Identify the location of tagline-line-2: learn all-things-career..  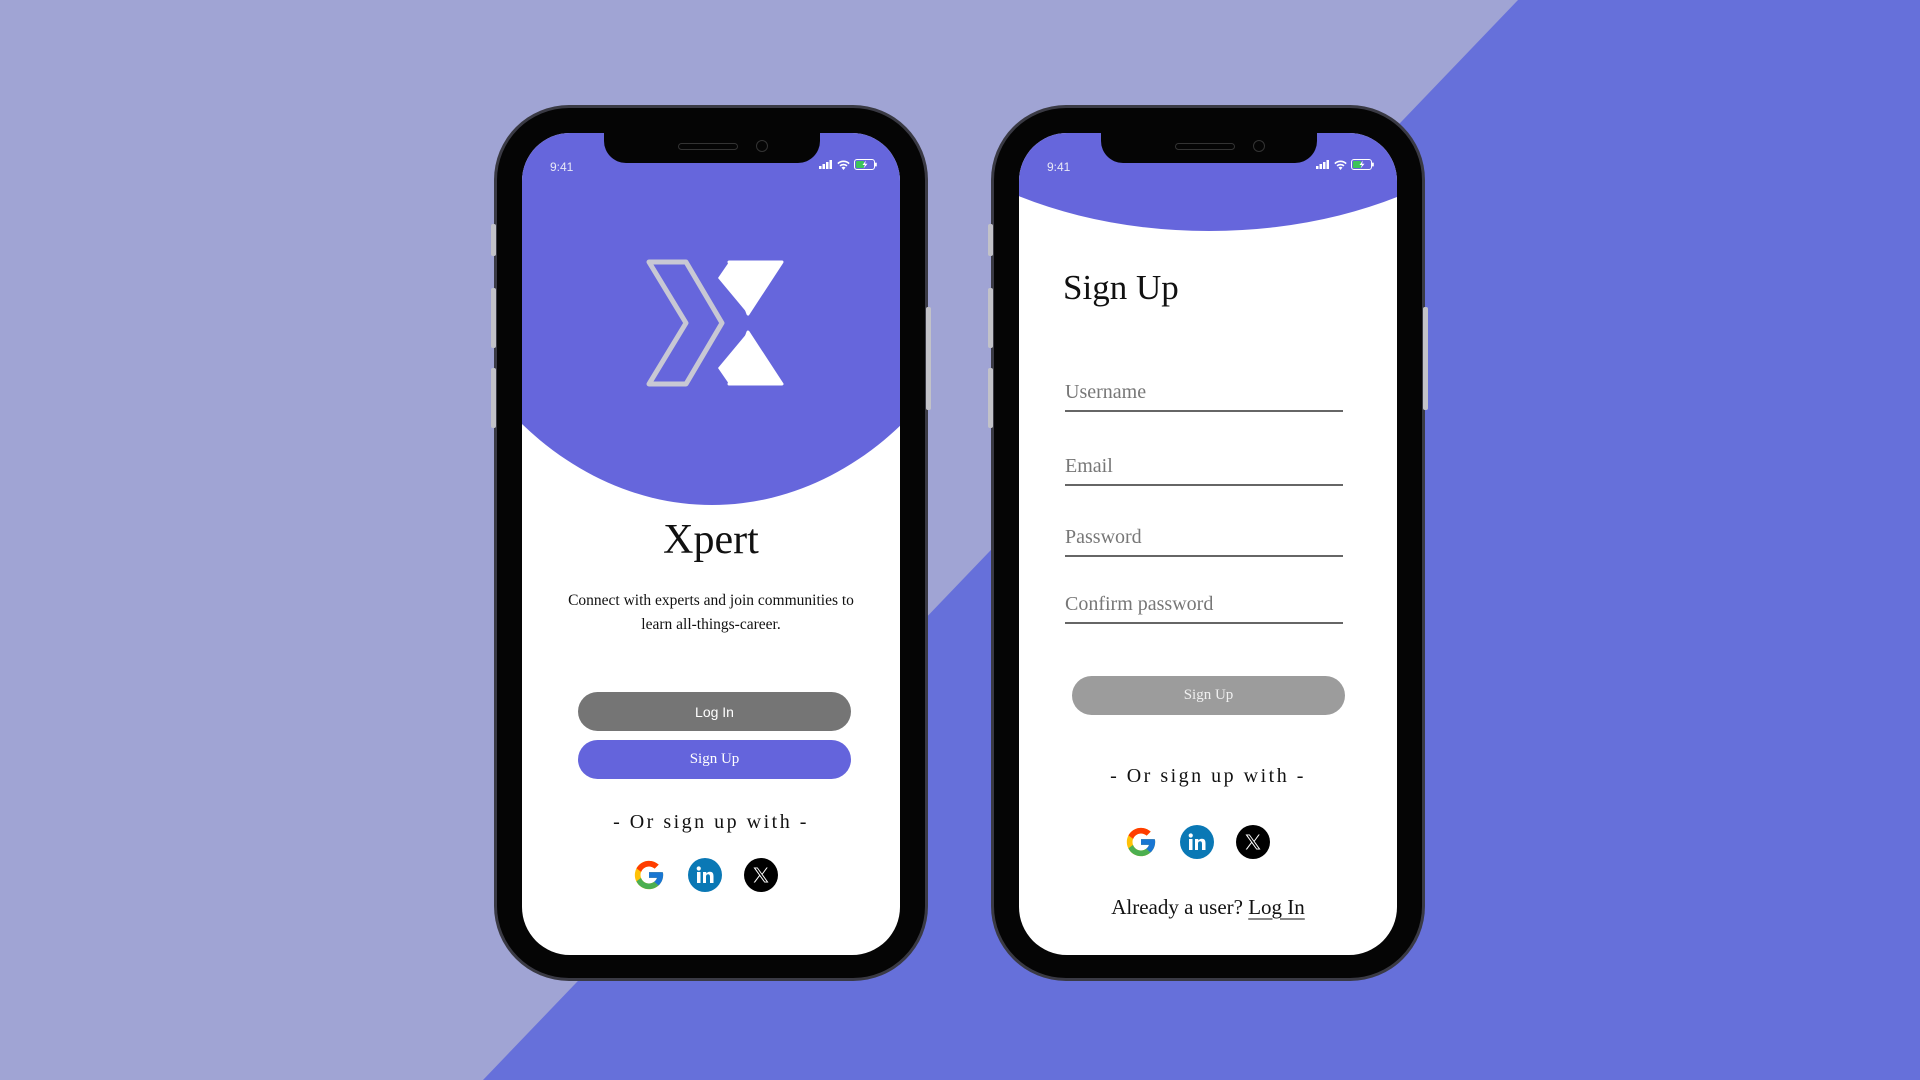
(711, 624).